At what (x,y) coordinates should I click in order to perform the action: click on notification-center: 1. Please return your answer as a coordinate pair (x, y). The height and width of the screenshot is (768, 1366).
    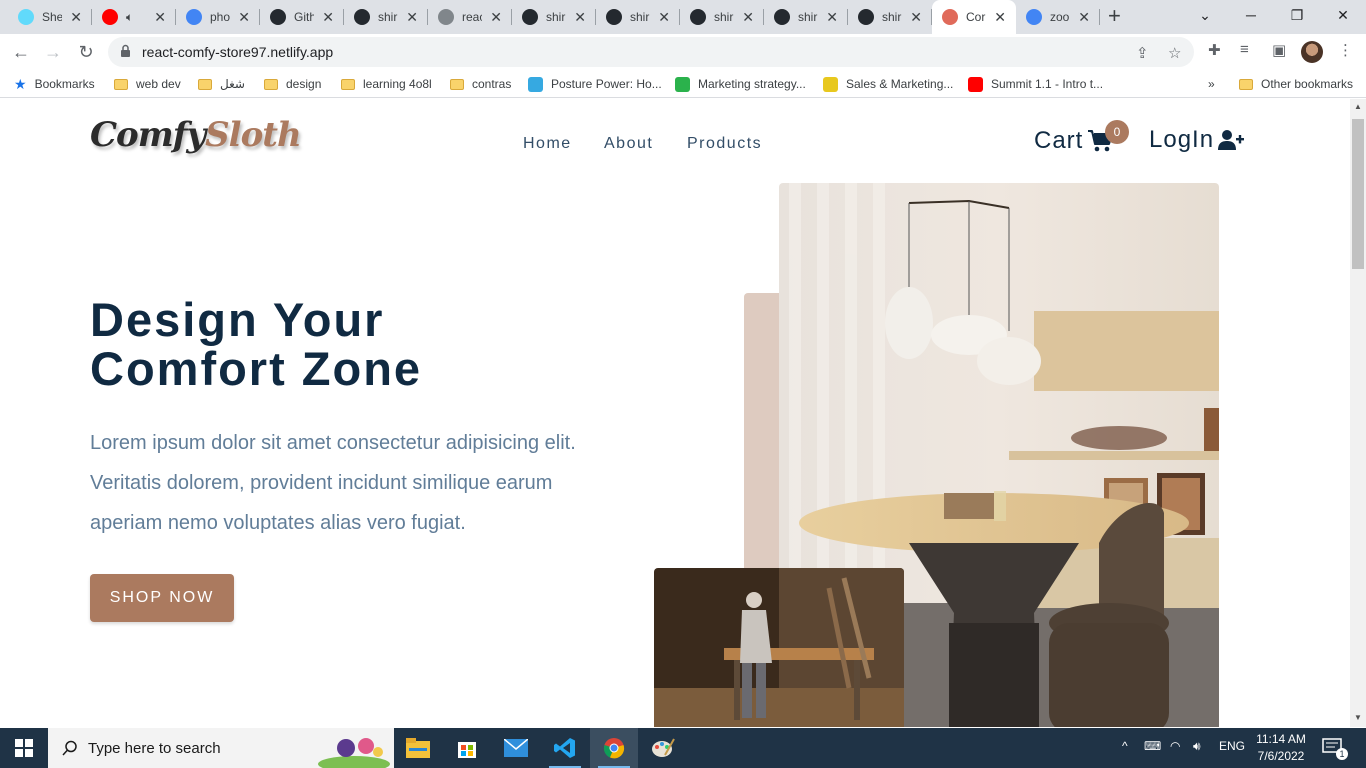
    Looking at the image, I should click on (1335, 749).